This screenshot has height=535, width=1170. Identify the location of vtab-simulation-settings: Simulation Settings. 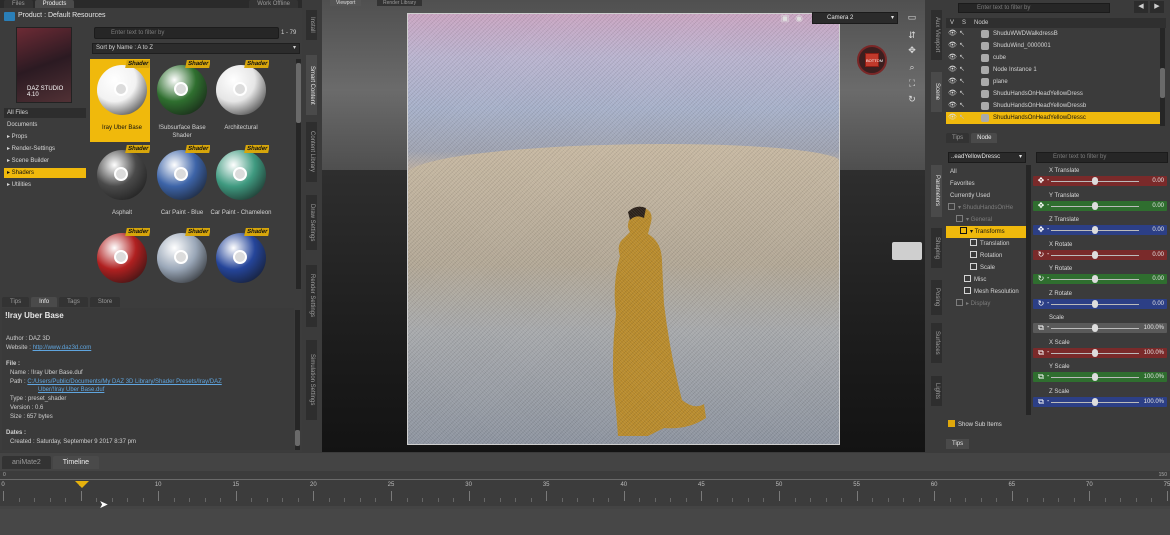
(311, 380).